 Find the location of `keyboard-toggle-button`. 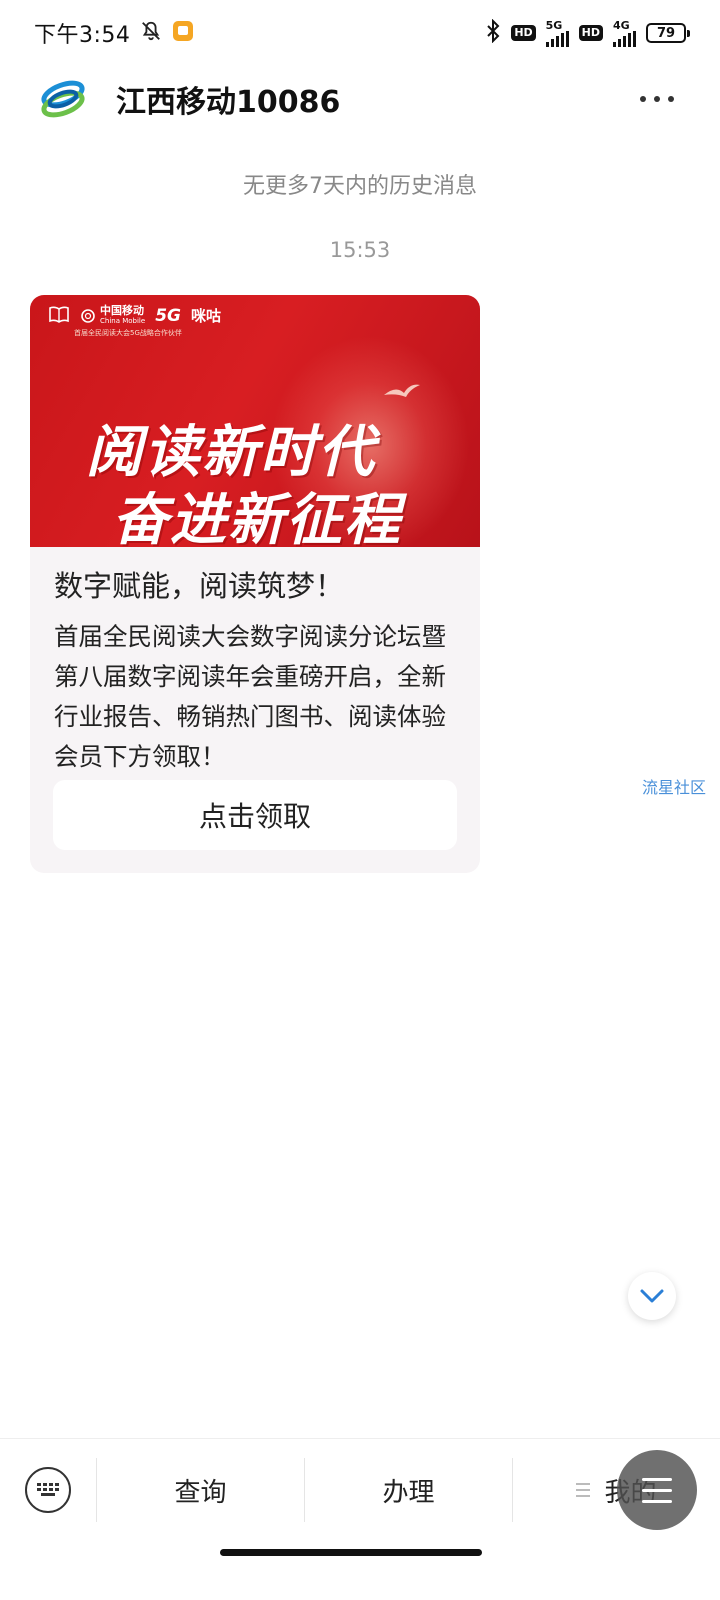

keyboard-toggle-button is located at coordinates (48, 1490).